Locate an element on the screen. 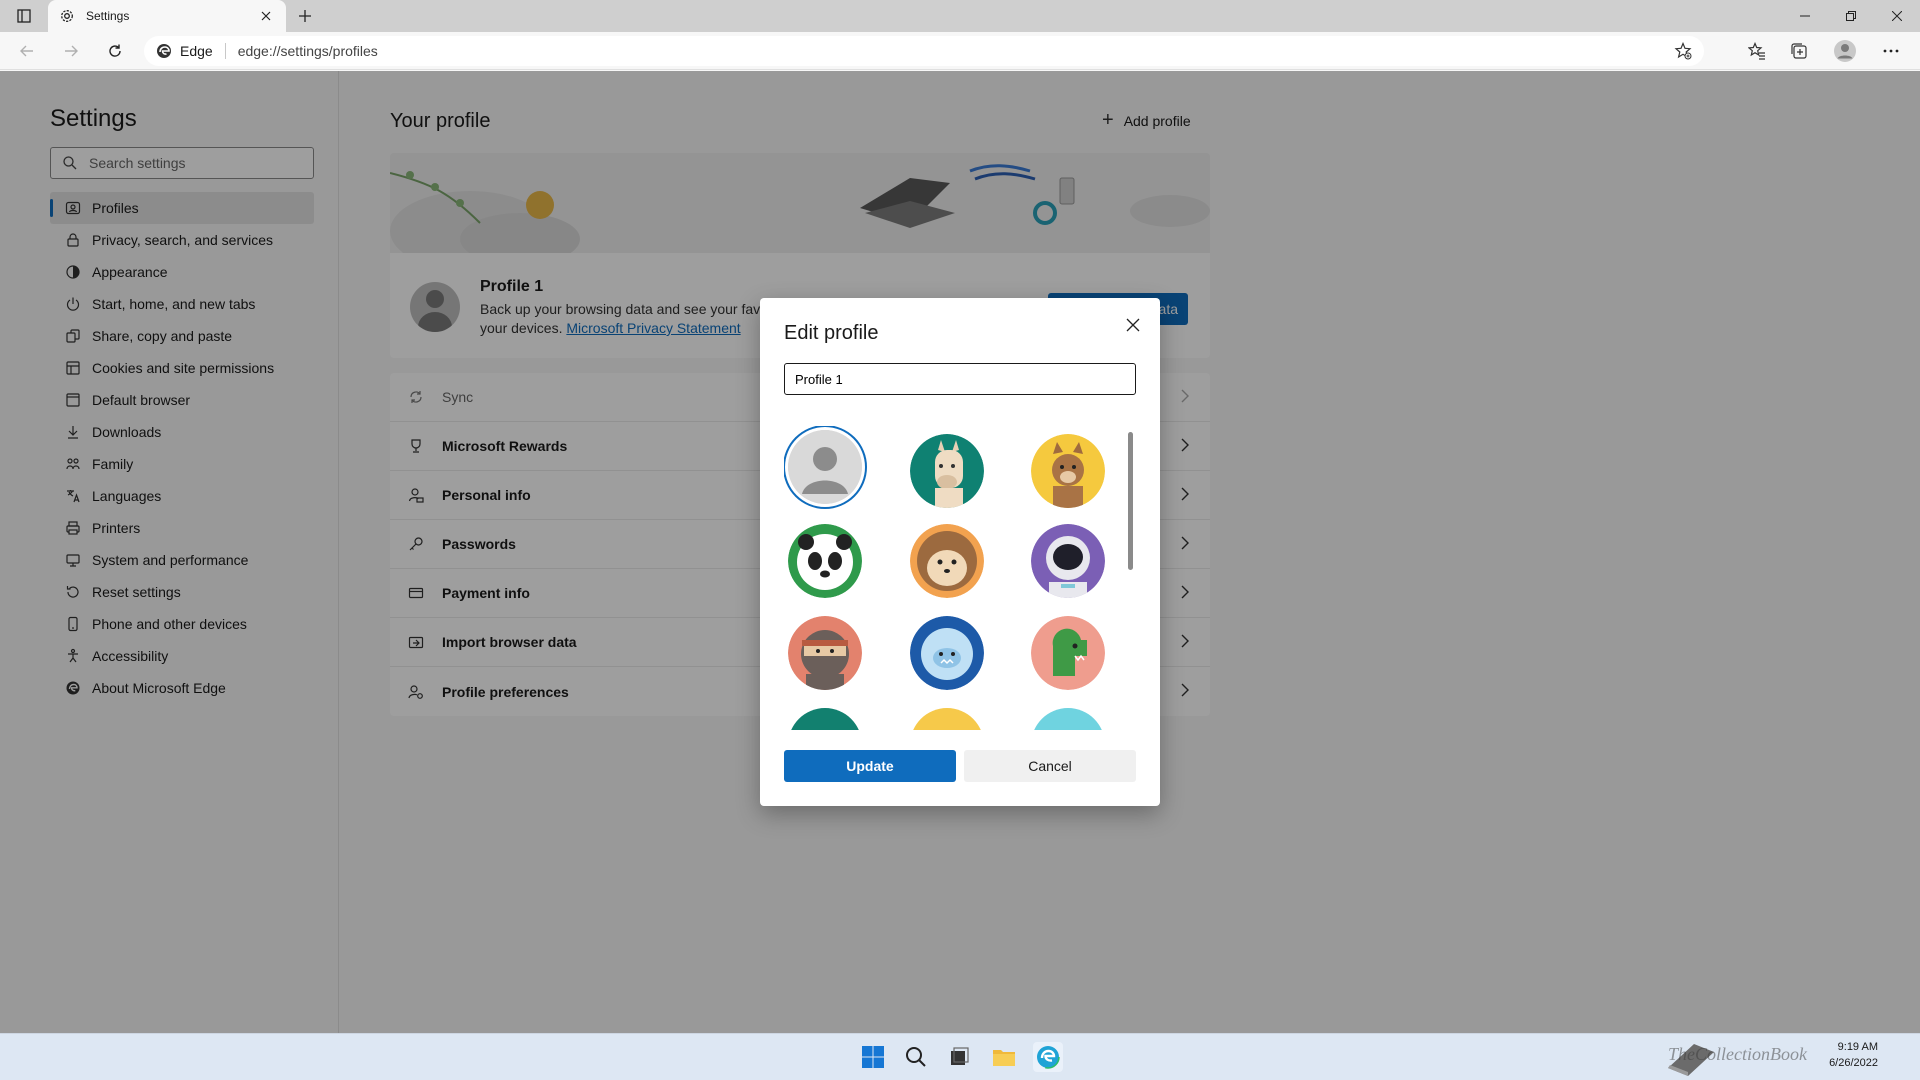  close-icon is located at coordinates (1133, 325).